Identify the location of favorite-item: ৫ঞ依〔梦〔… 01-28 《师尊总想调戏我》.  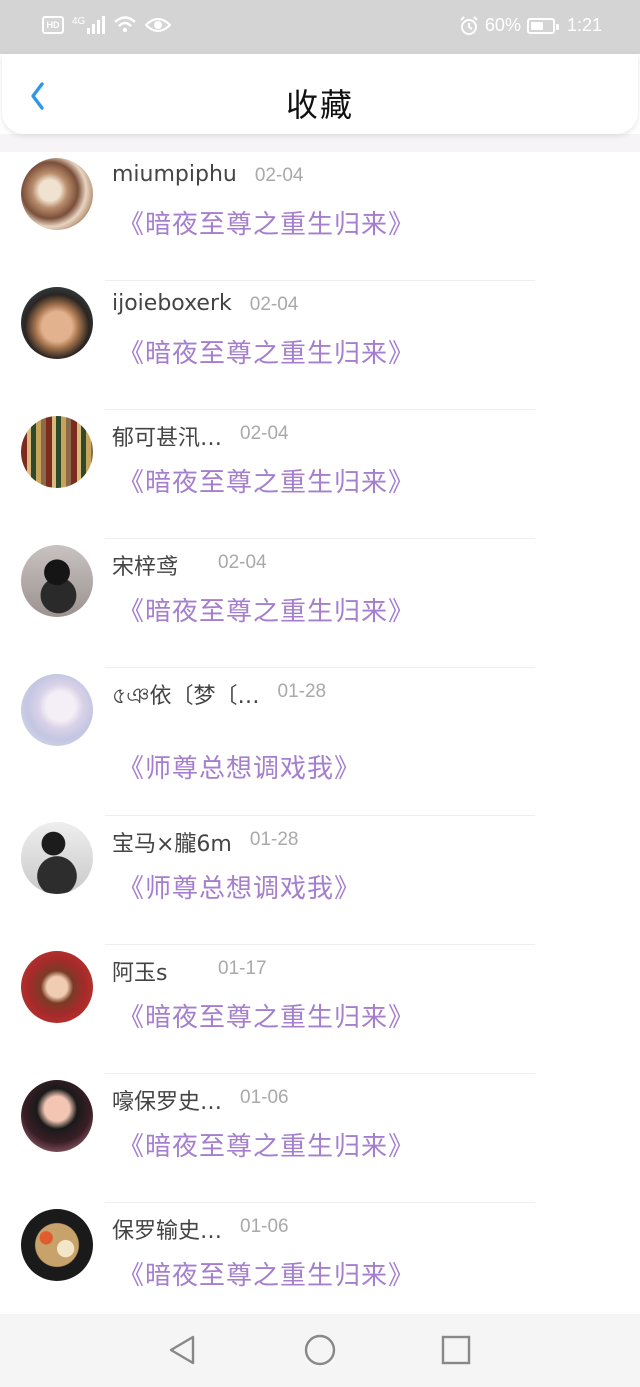
(320, 742).